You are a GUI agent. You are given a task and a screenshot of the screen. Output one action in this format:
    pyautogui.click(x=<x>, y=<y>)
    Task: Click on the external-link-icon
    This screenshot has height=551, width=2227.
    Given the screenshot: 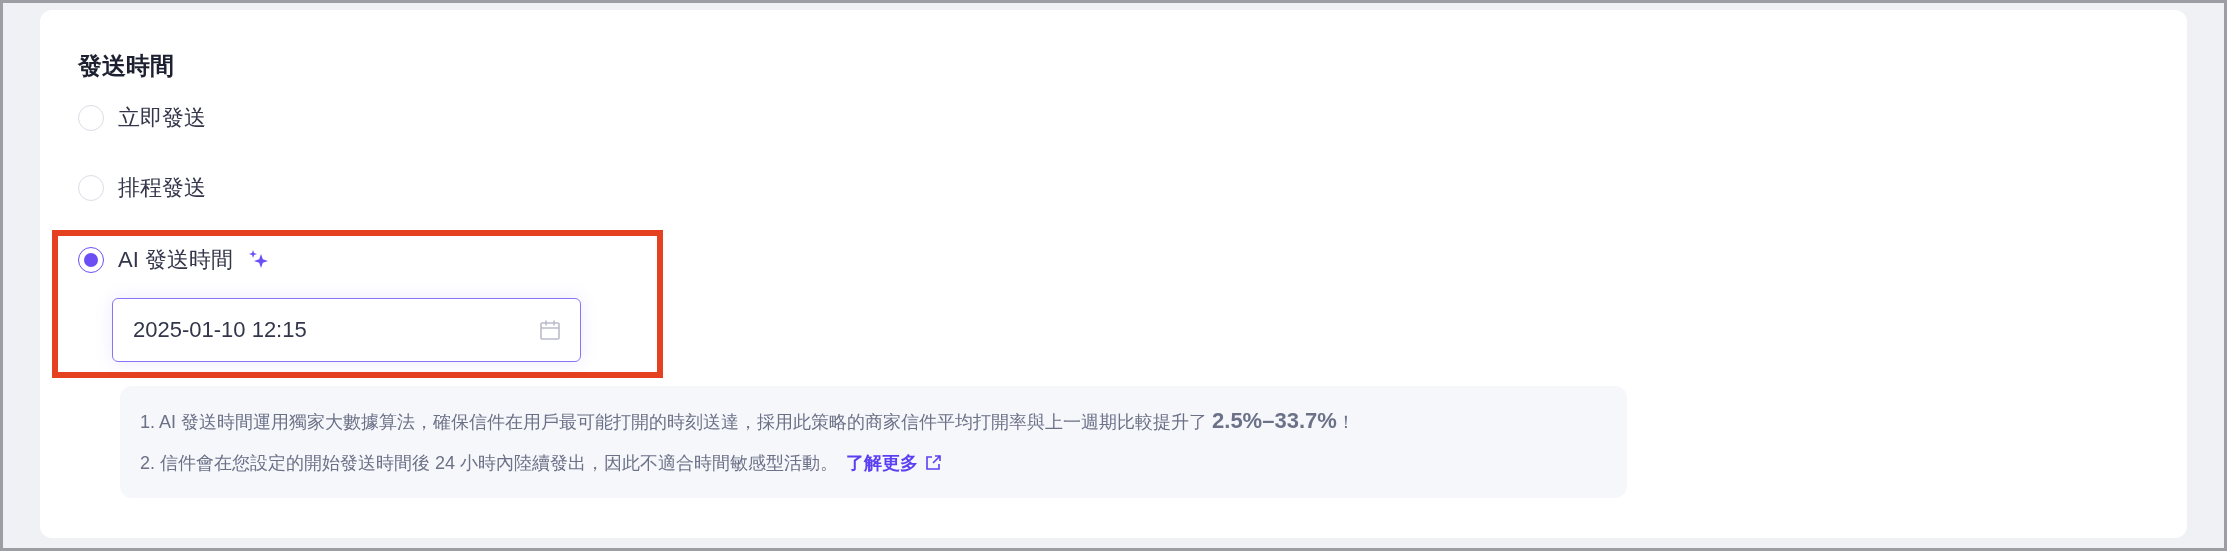 What is the action you would take?
    pyautogui.click(x=933, y=463)
    